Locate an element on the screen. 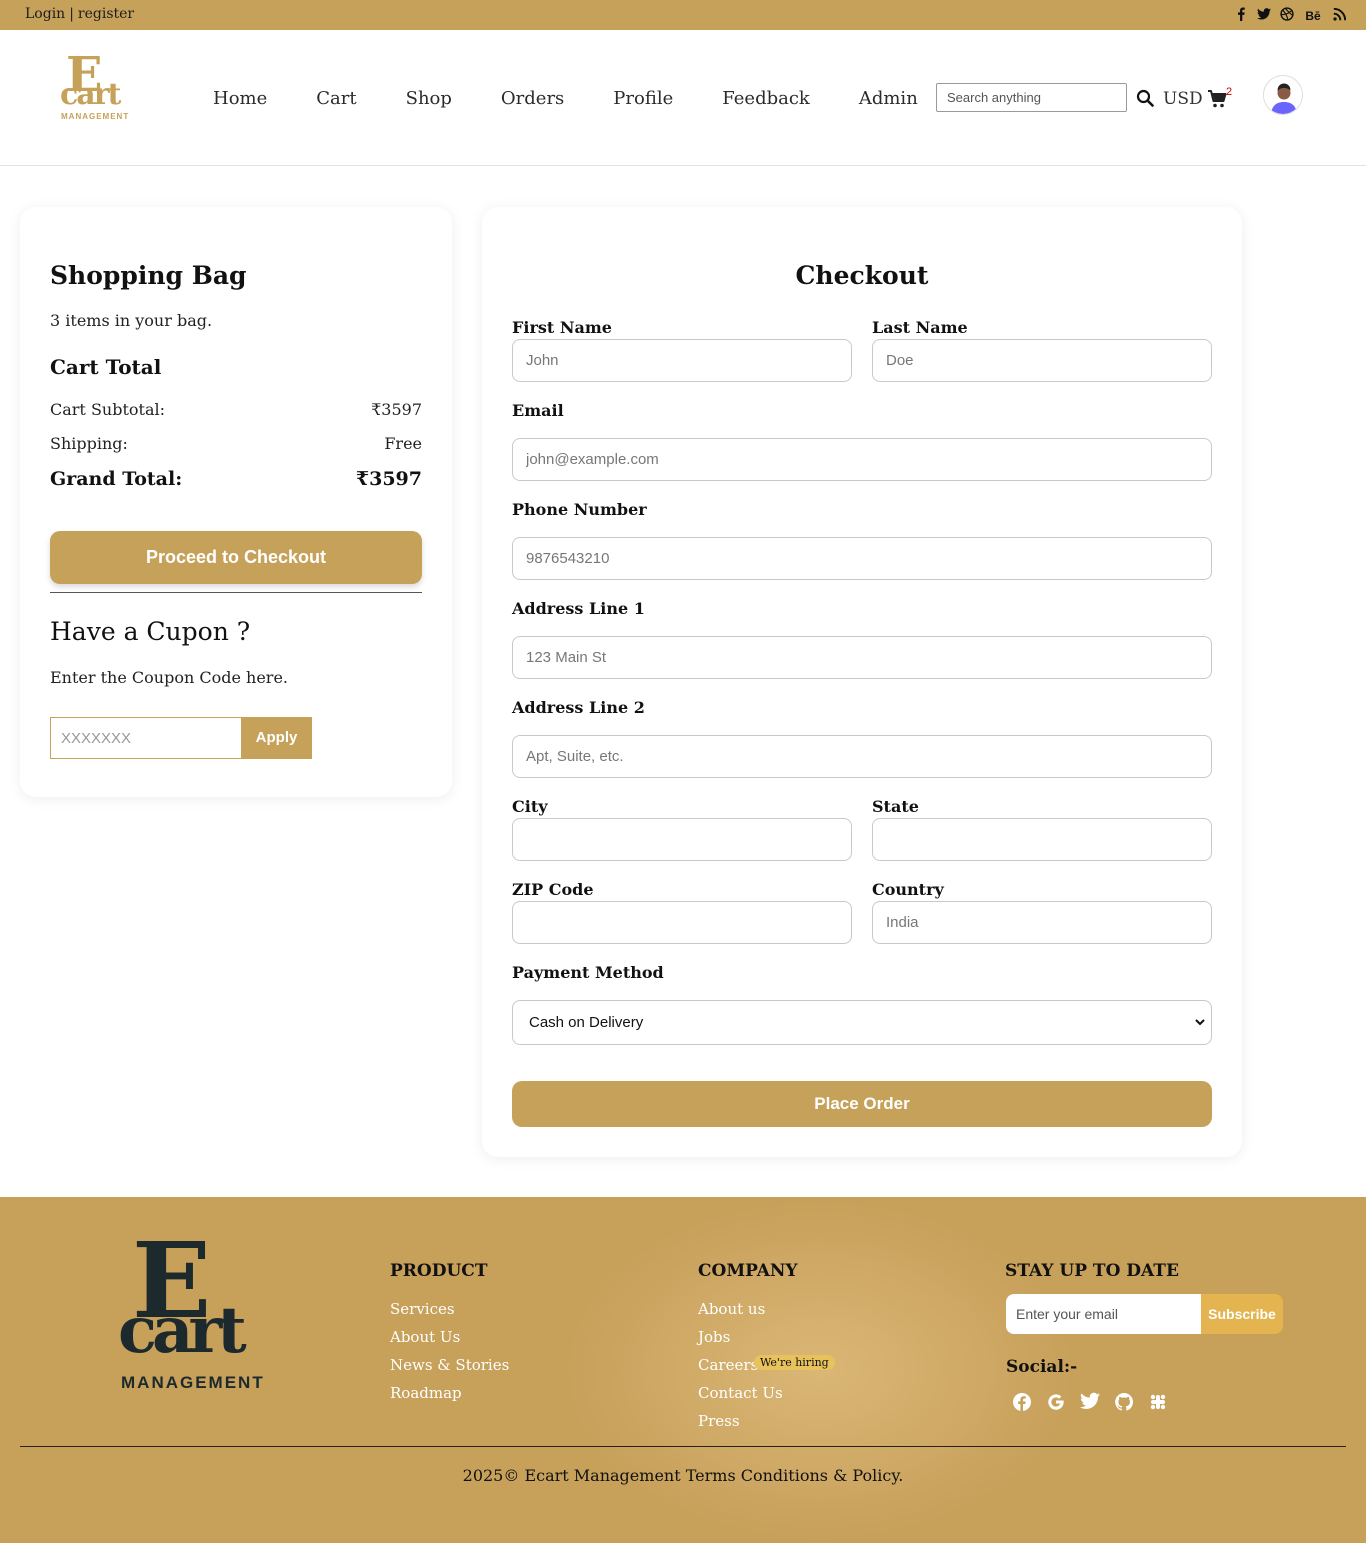 This screenshot has width=1366, height=1543. address1-label: Address Line 1 is located at coordinates (578, 608).